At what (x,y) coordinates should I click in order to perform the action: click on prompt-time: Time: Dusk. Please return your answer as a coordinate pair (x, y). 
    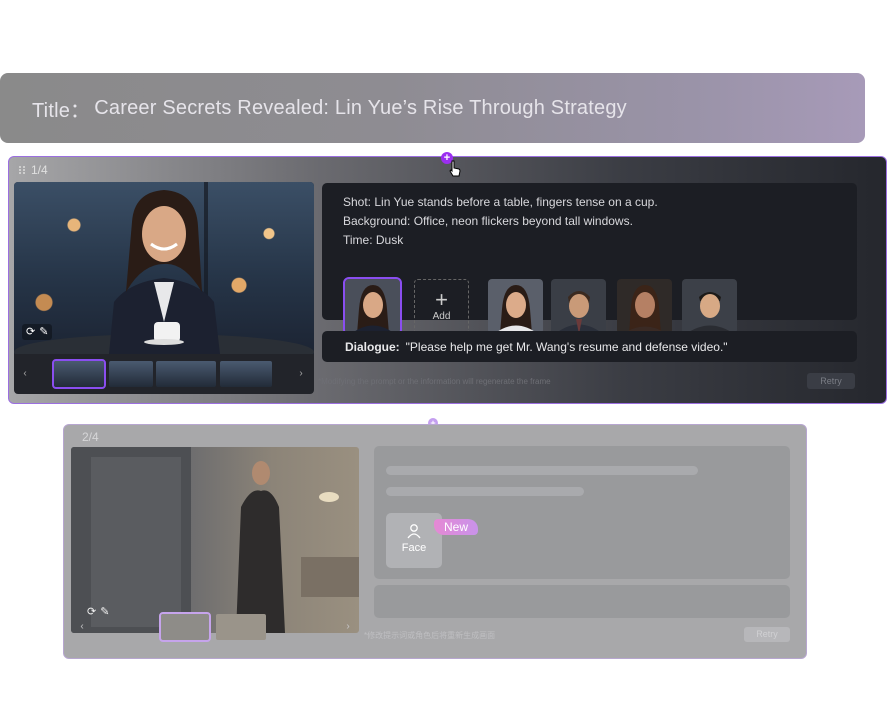
    Looking at the image, I should click on (373, 240).